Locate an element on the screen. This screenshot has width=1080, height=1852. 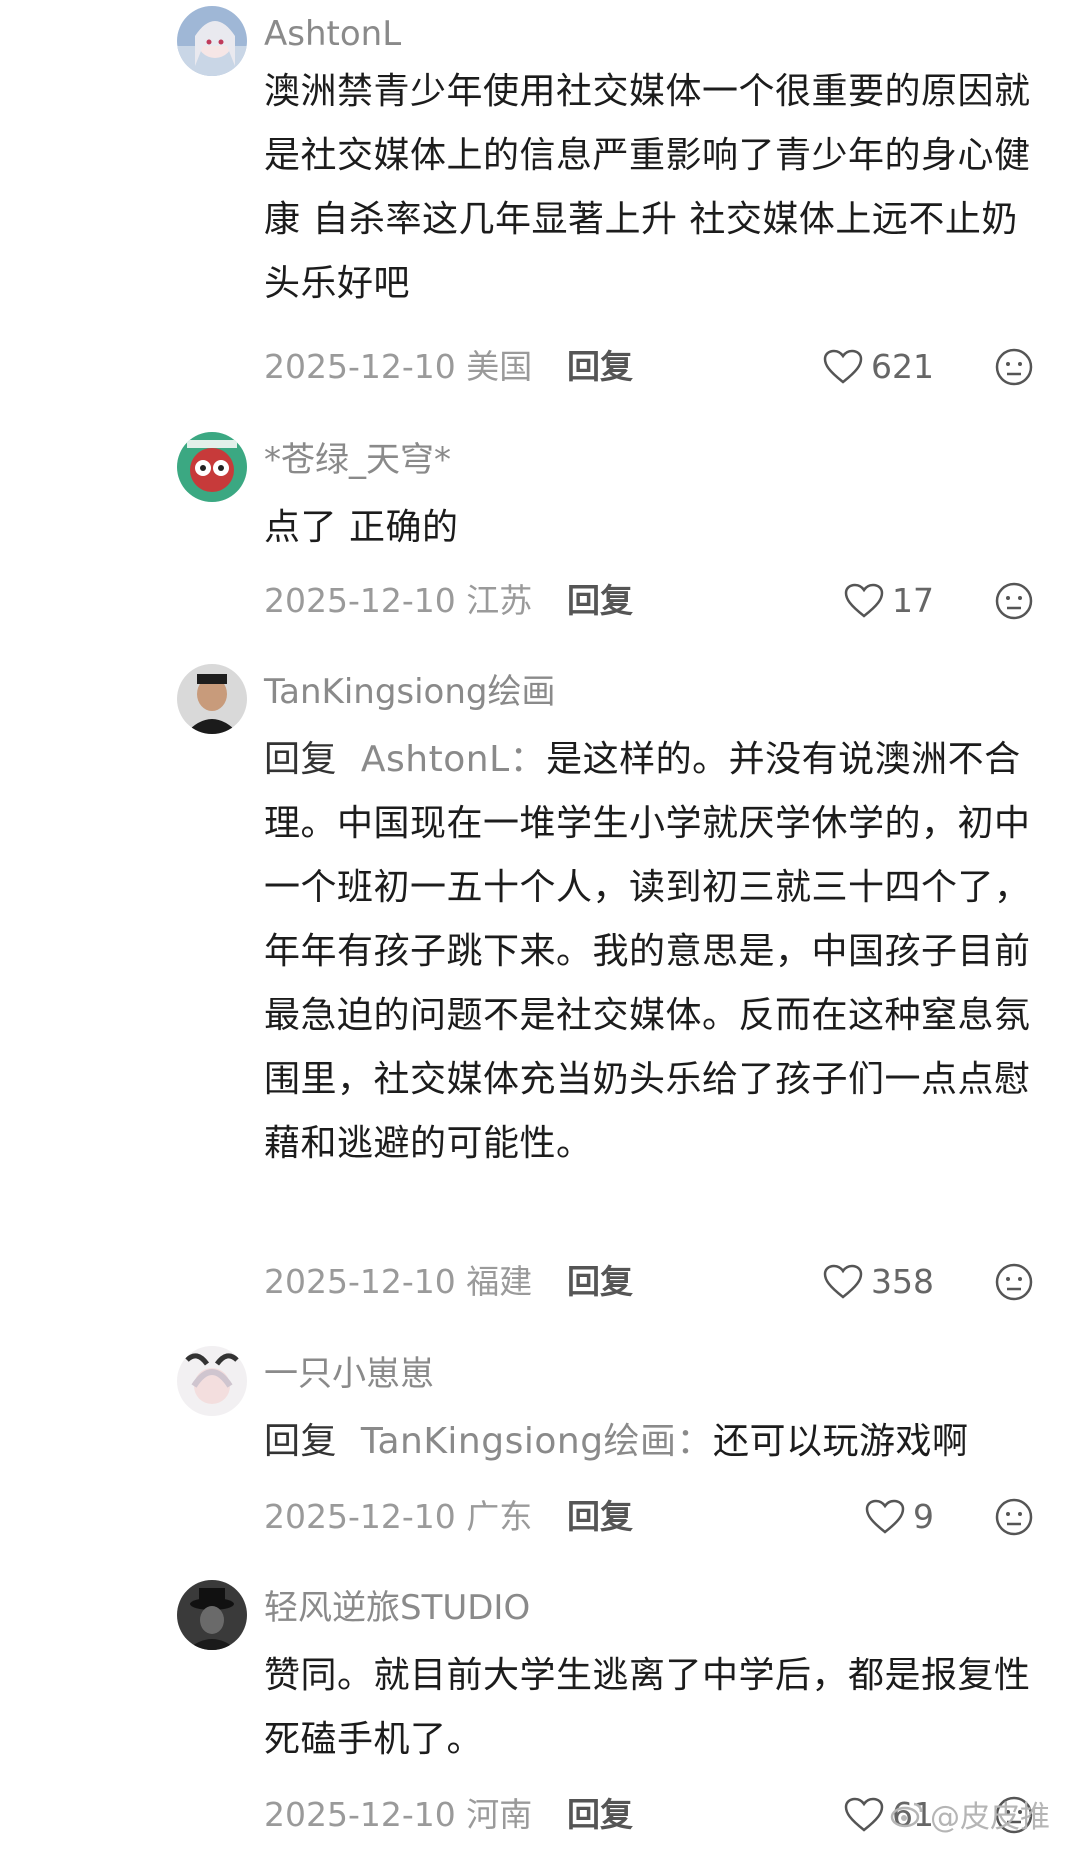
username: TanKingsiong绘画 is located at coordinates (410, 692).